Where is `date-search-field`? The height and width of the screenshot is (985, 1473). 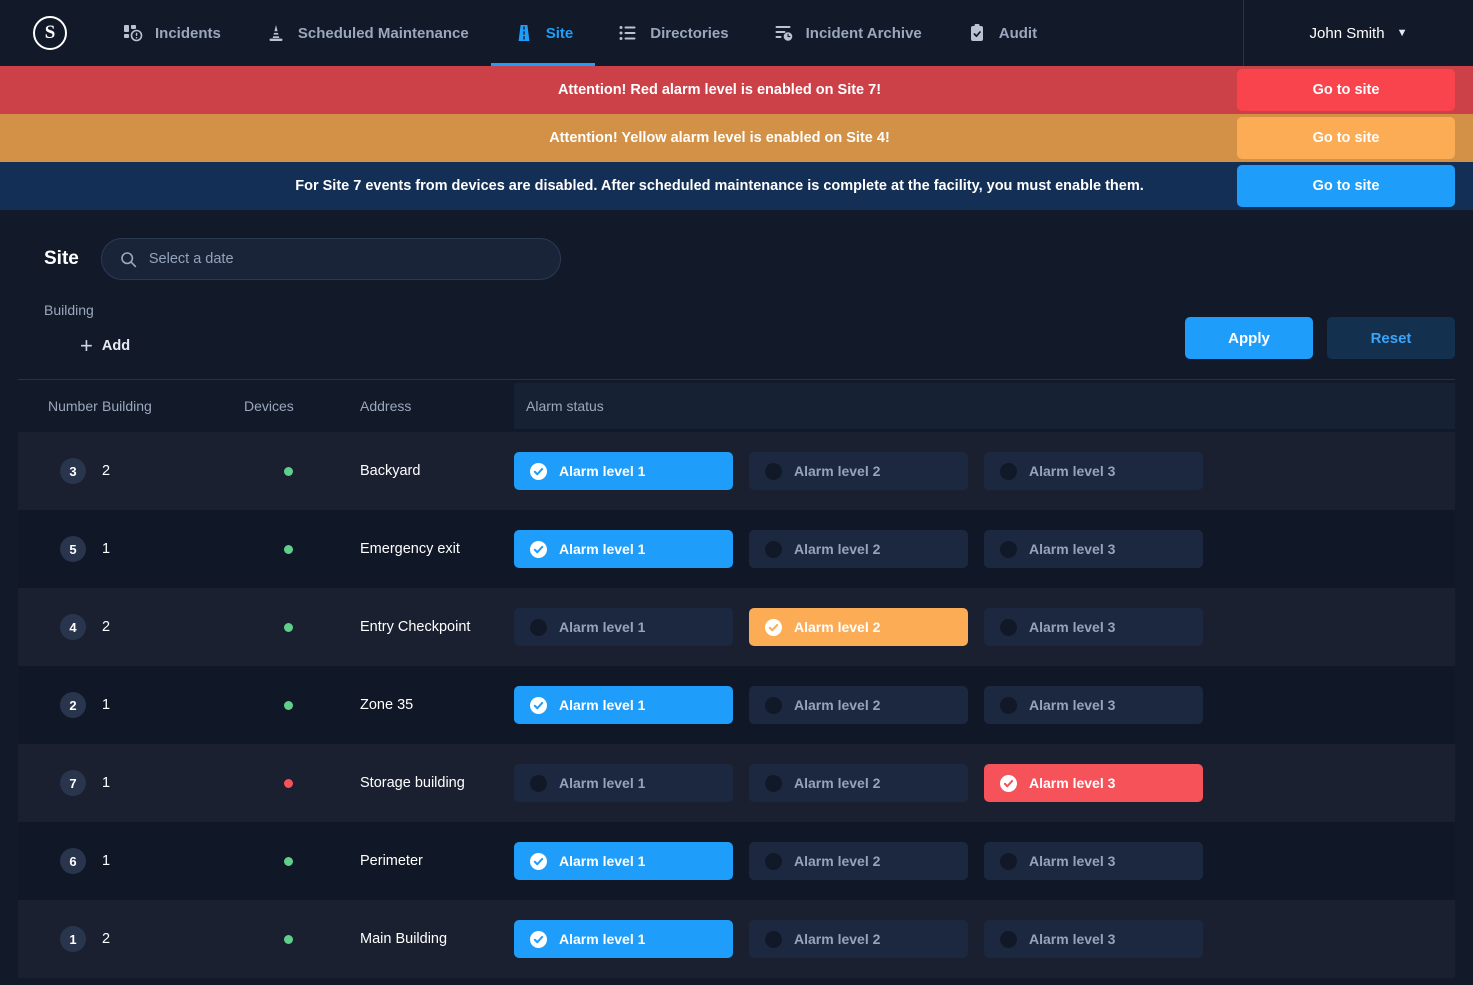 date-search-field is located at coordinates (330, 259).